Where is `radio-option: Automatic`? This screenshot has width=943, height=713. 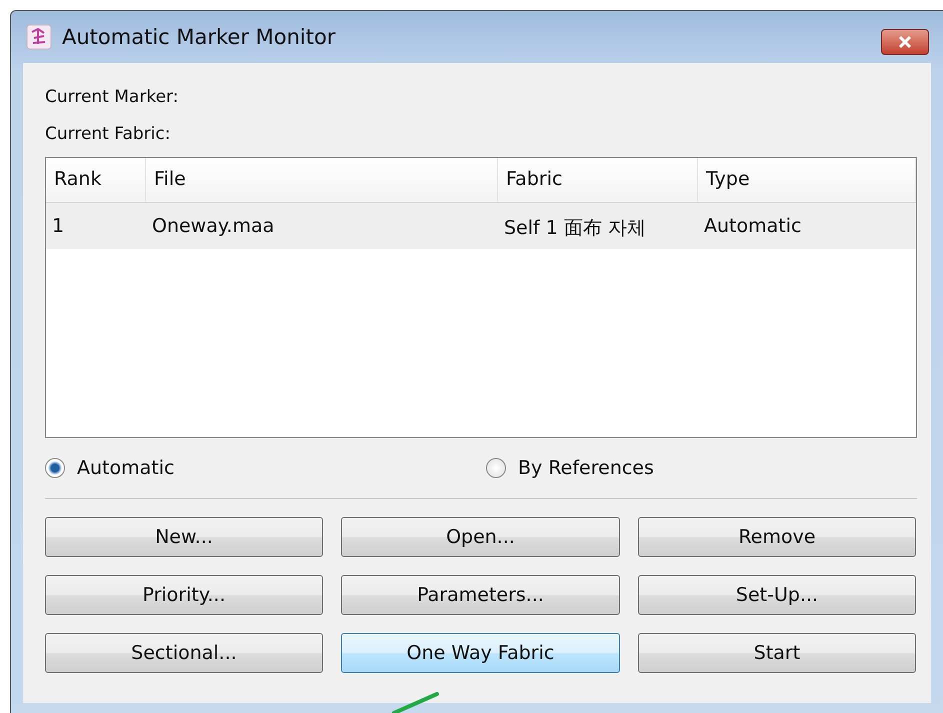 radio-option: Automatic is located at coordinates (265, 468).